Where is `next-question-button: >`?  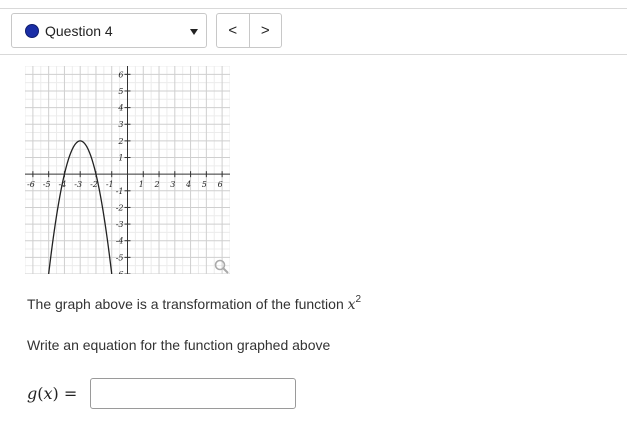 next-question-button: > is located at coordinates (265, 30).